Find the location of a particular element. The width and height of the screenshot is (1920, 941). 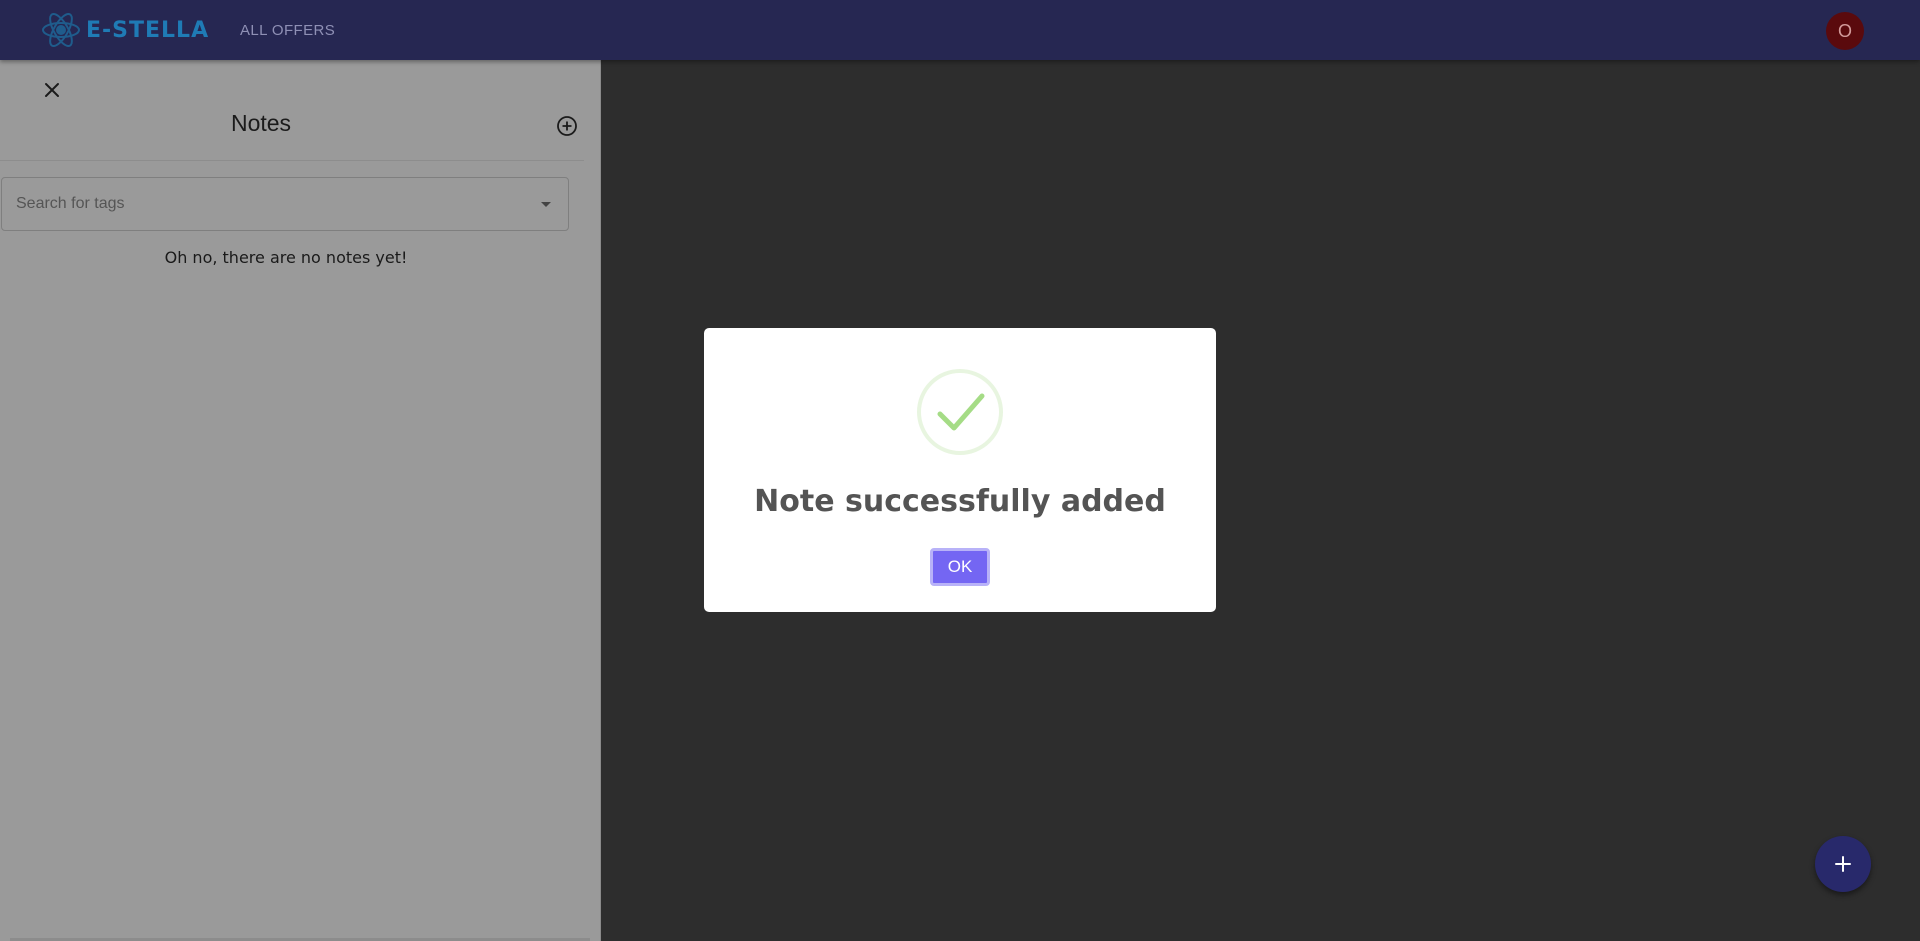

success-dialog: Note successfully added OK is located at coordinates (960, 470).